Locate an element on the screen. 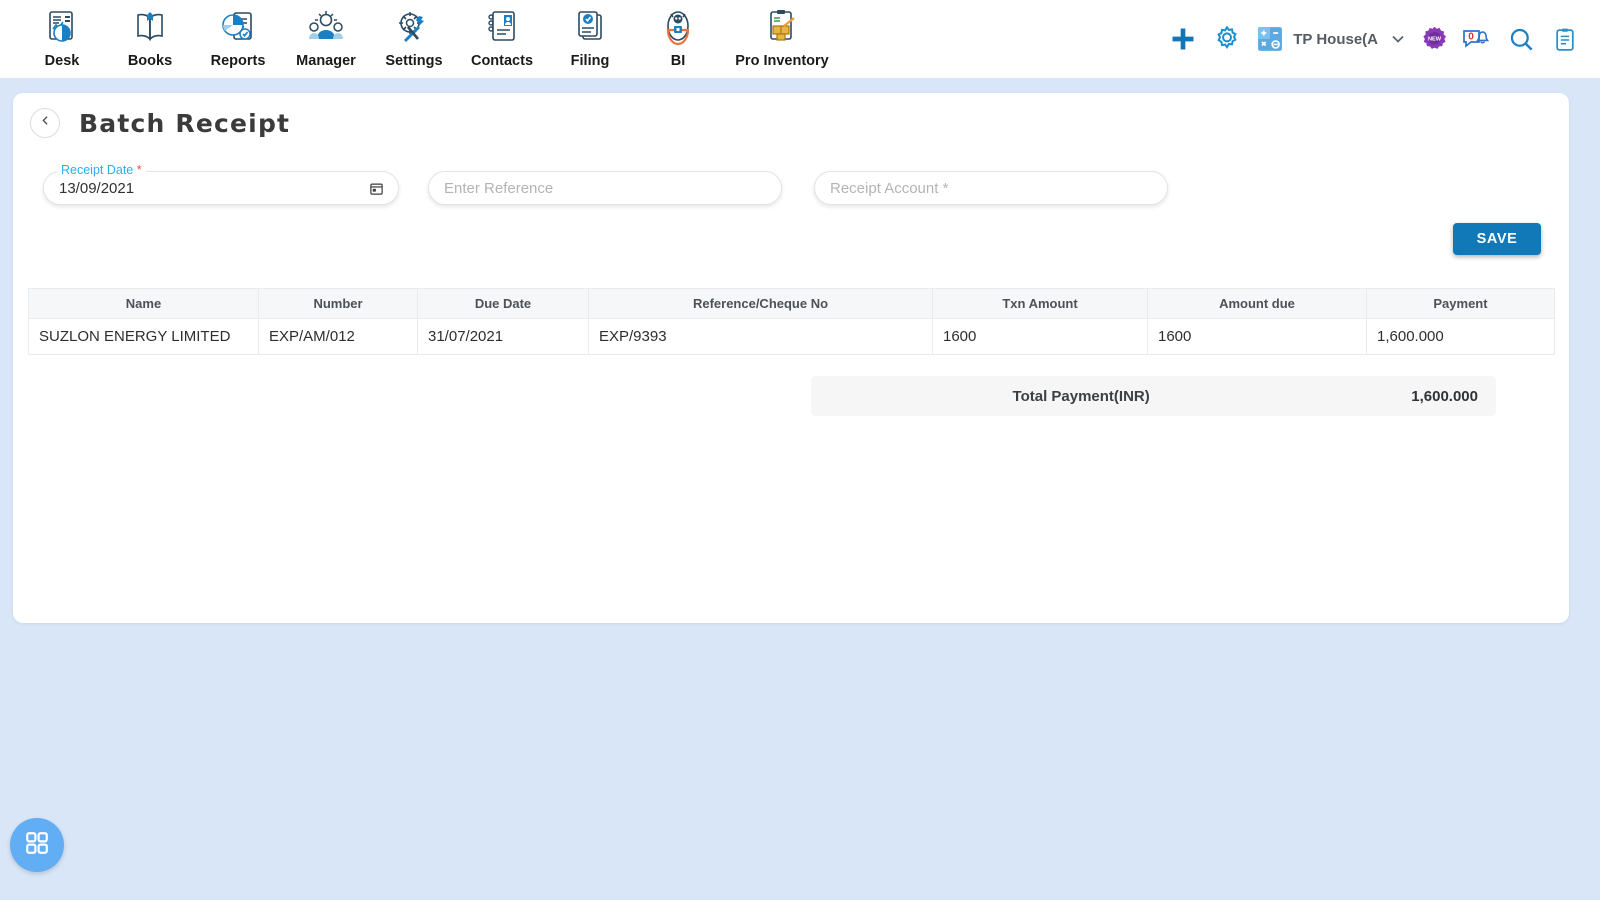  cell-payment: 1,600.000 is located at coordinates (1460, 336).